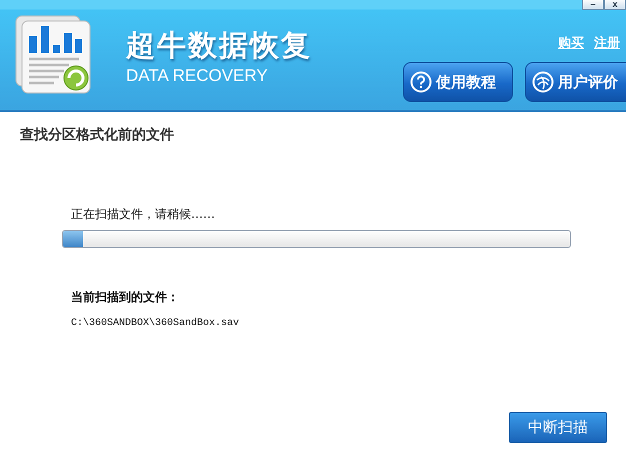  What do you see at coordinates (219, 45) in the screenshot?
I see `app-title: 超牛数据恢复` at bounding box center [219, 45].